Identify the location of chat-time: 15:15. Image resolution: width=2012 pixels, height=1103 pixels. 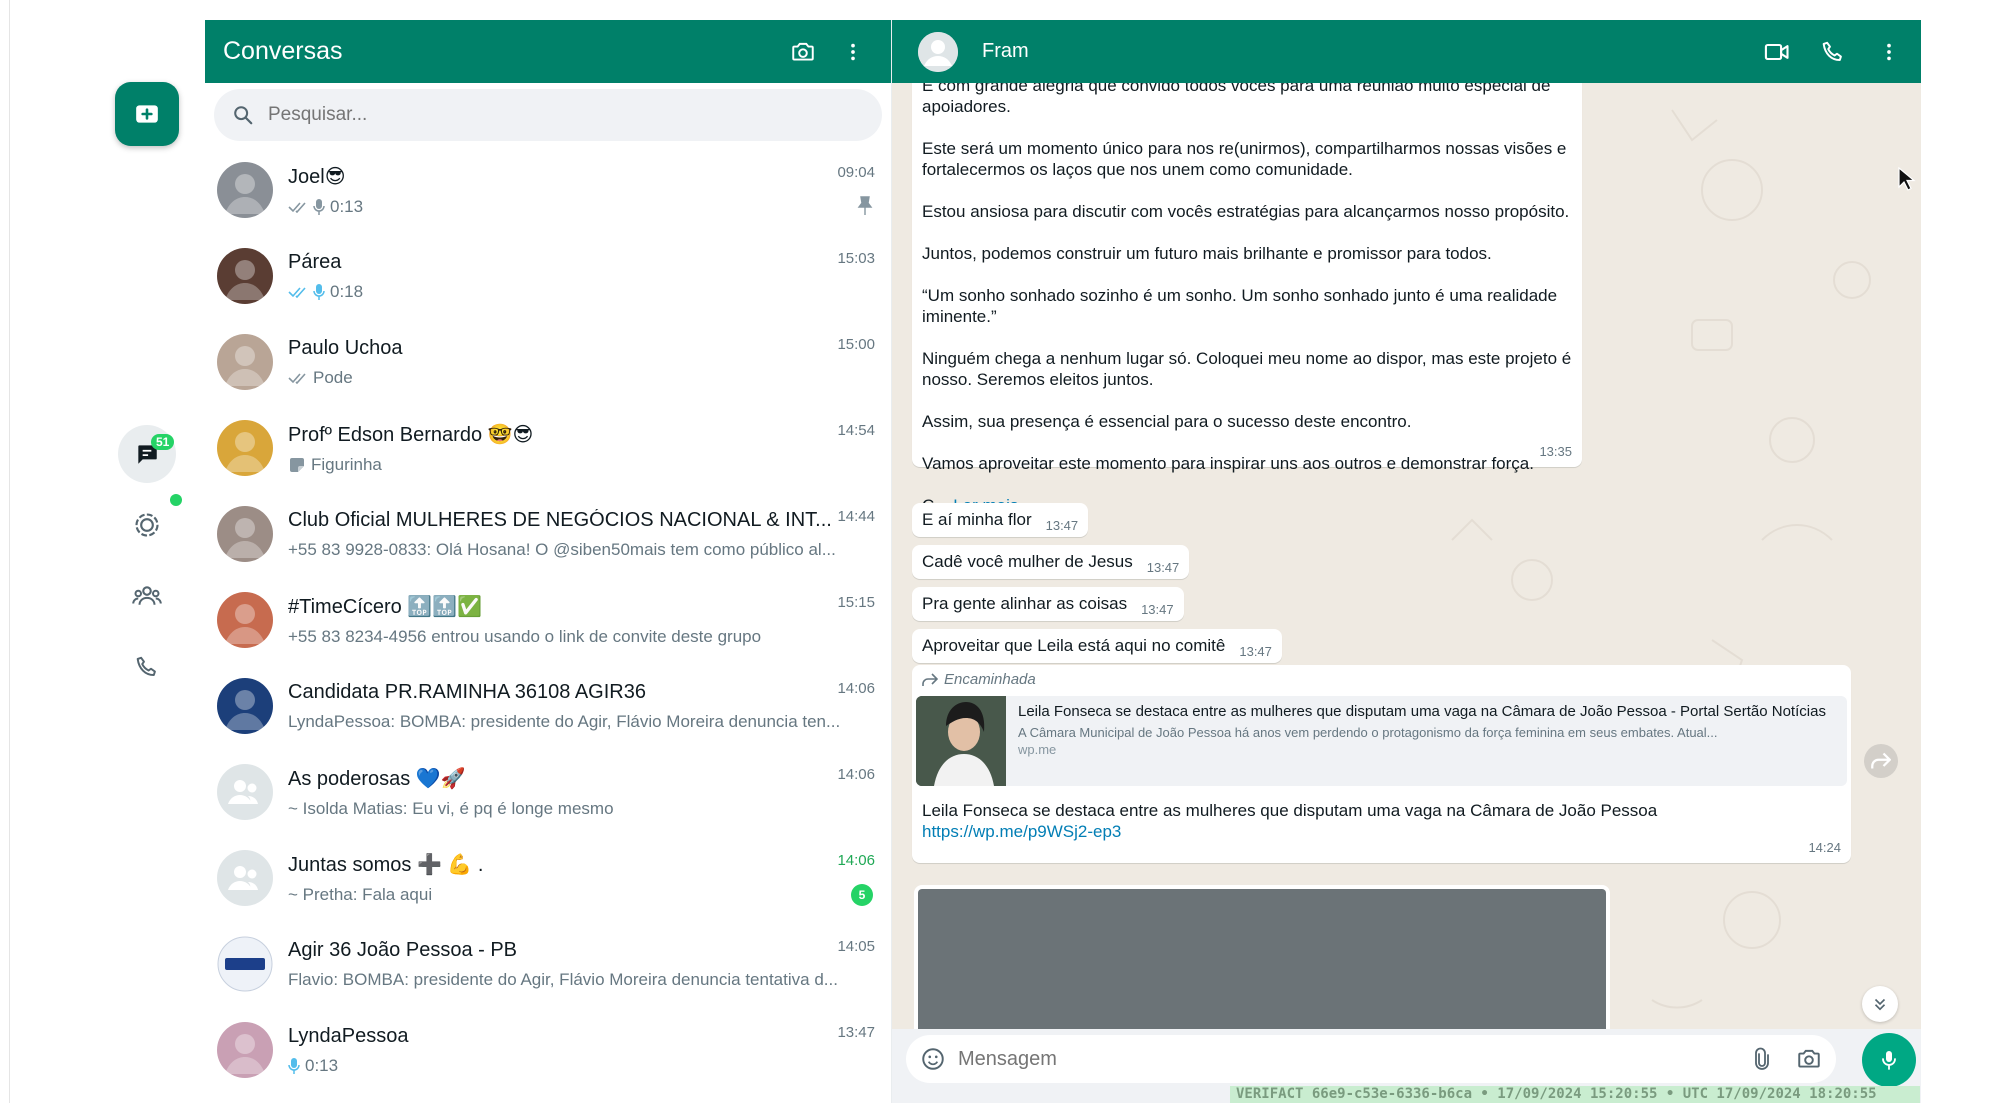
(856, 602).